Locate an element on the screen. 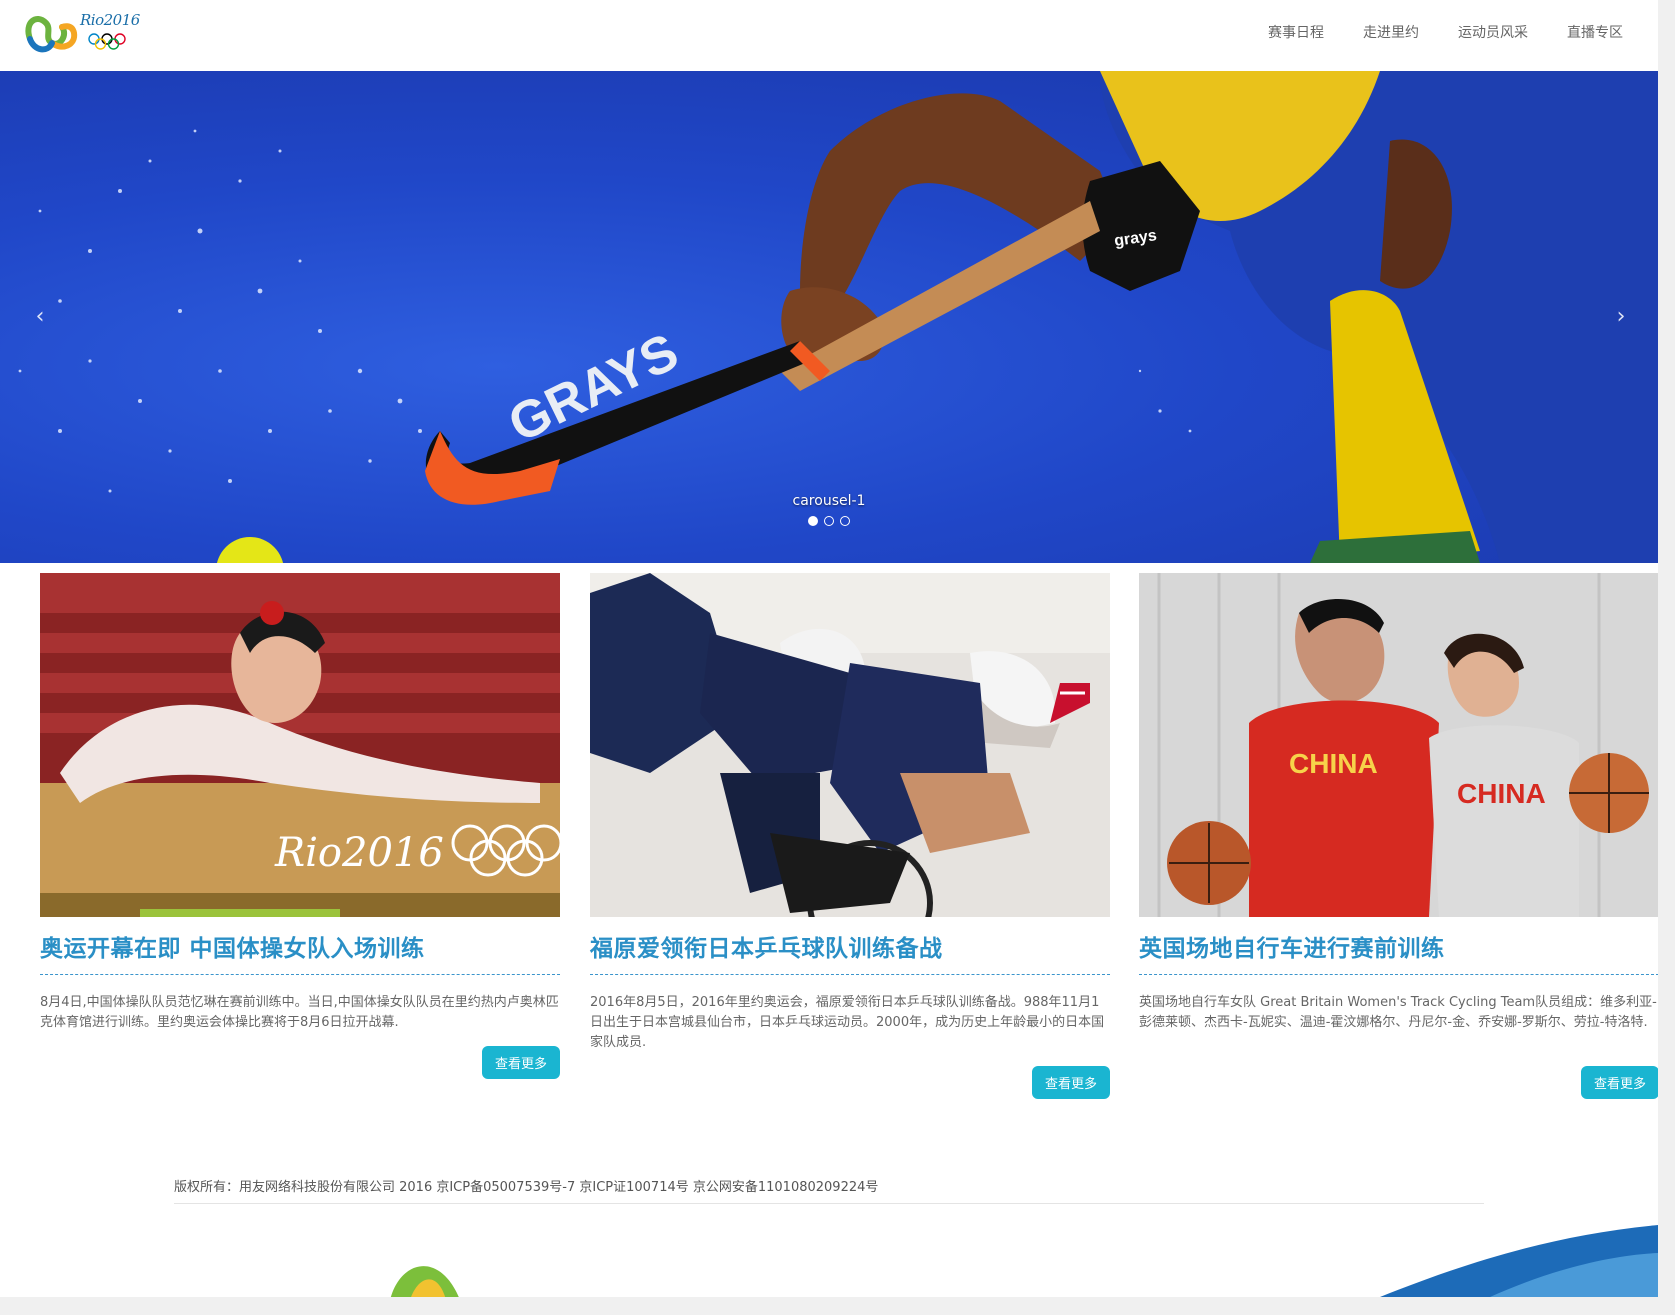  main-nav: 赛事日程 走进里约 运动员风采 直播专区 is located at coordinates (1445, 32).